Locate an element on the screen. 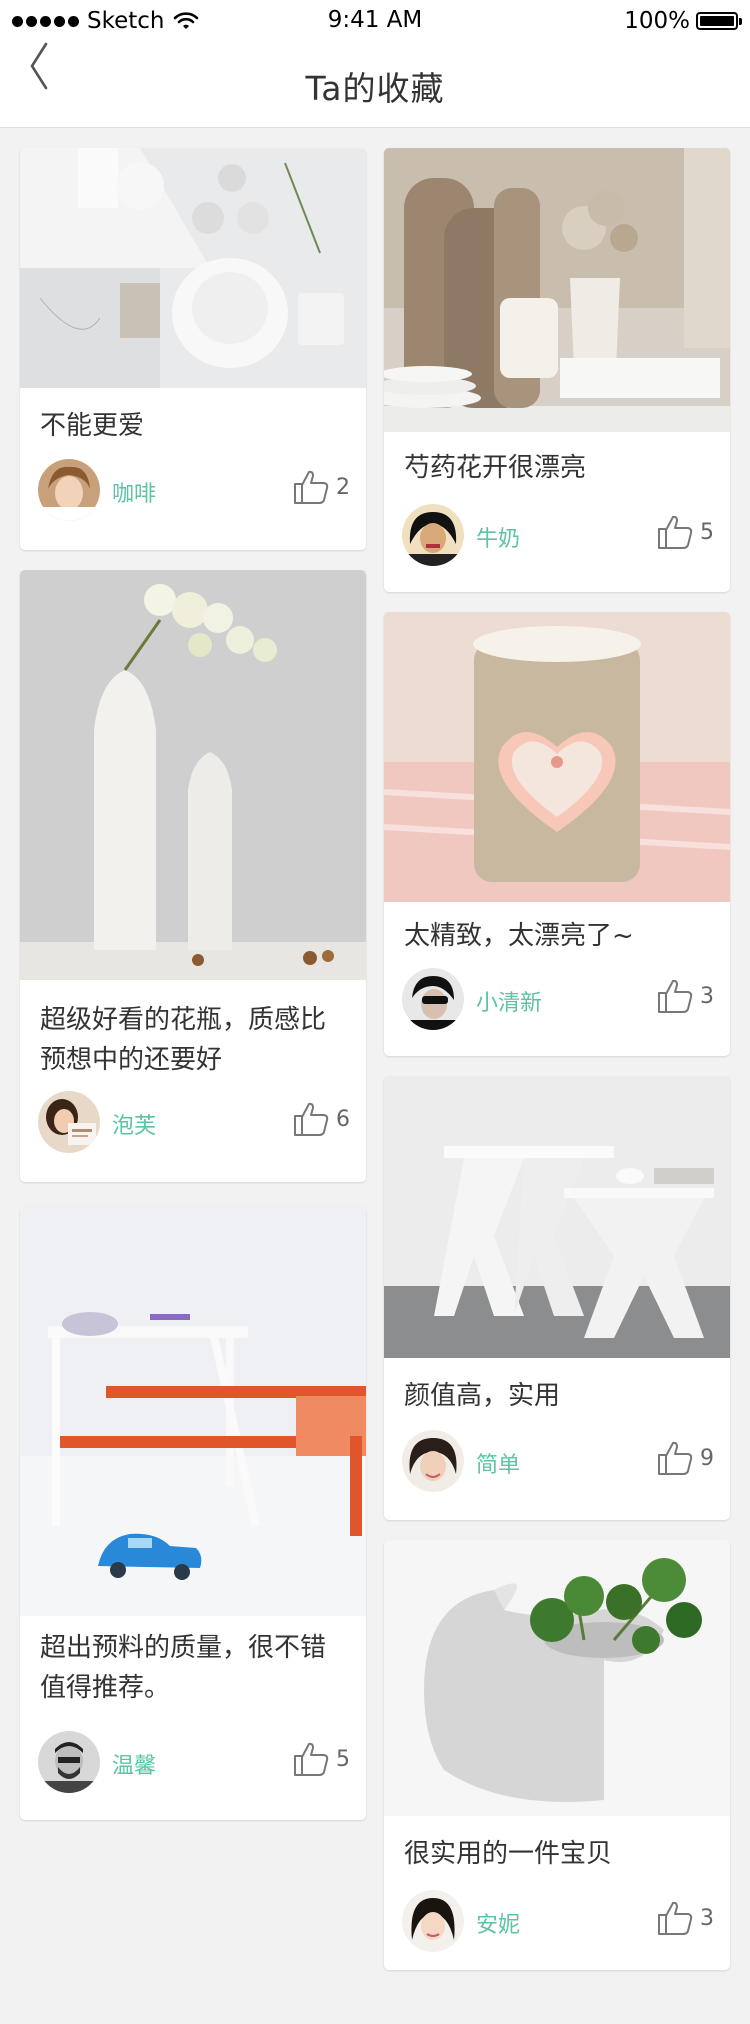 The height and width of the screenshot is (2024, 750). status-bar: Sketch 9:41 AM 100% is located at coordinates (375, 20).